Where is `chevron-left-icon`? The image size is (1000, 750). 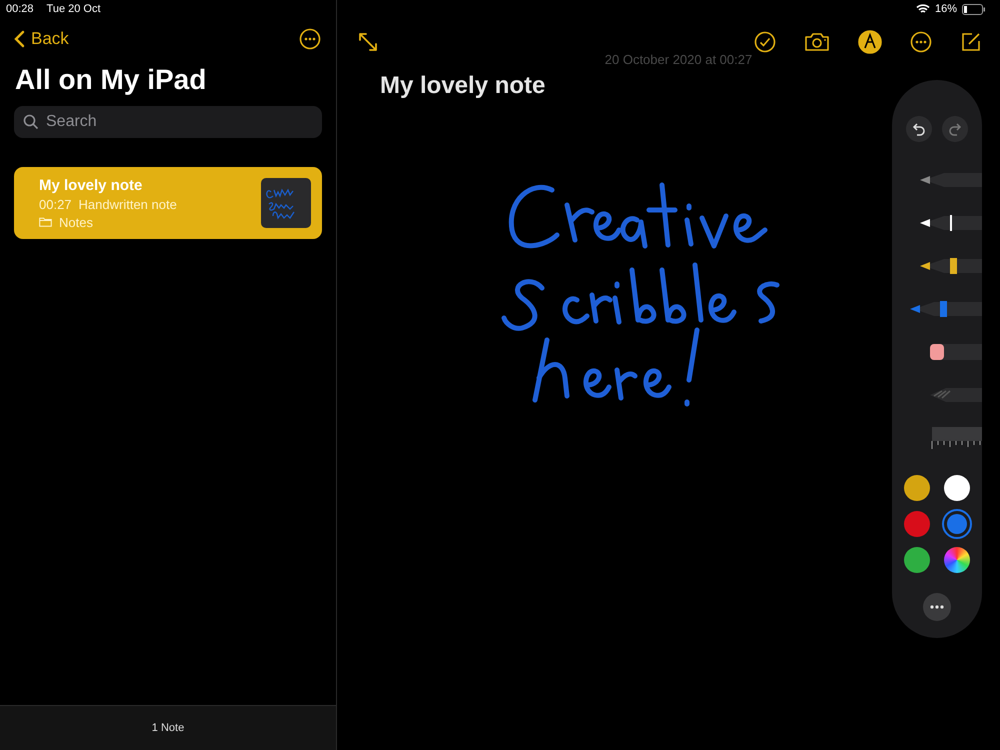 chevron-left-icon is located at coordinates (19, 39).